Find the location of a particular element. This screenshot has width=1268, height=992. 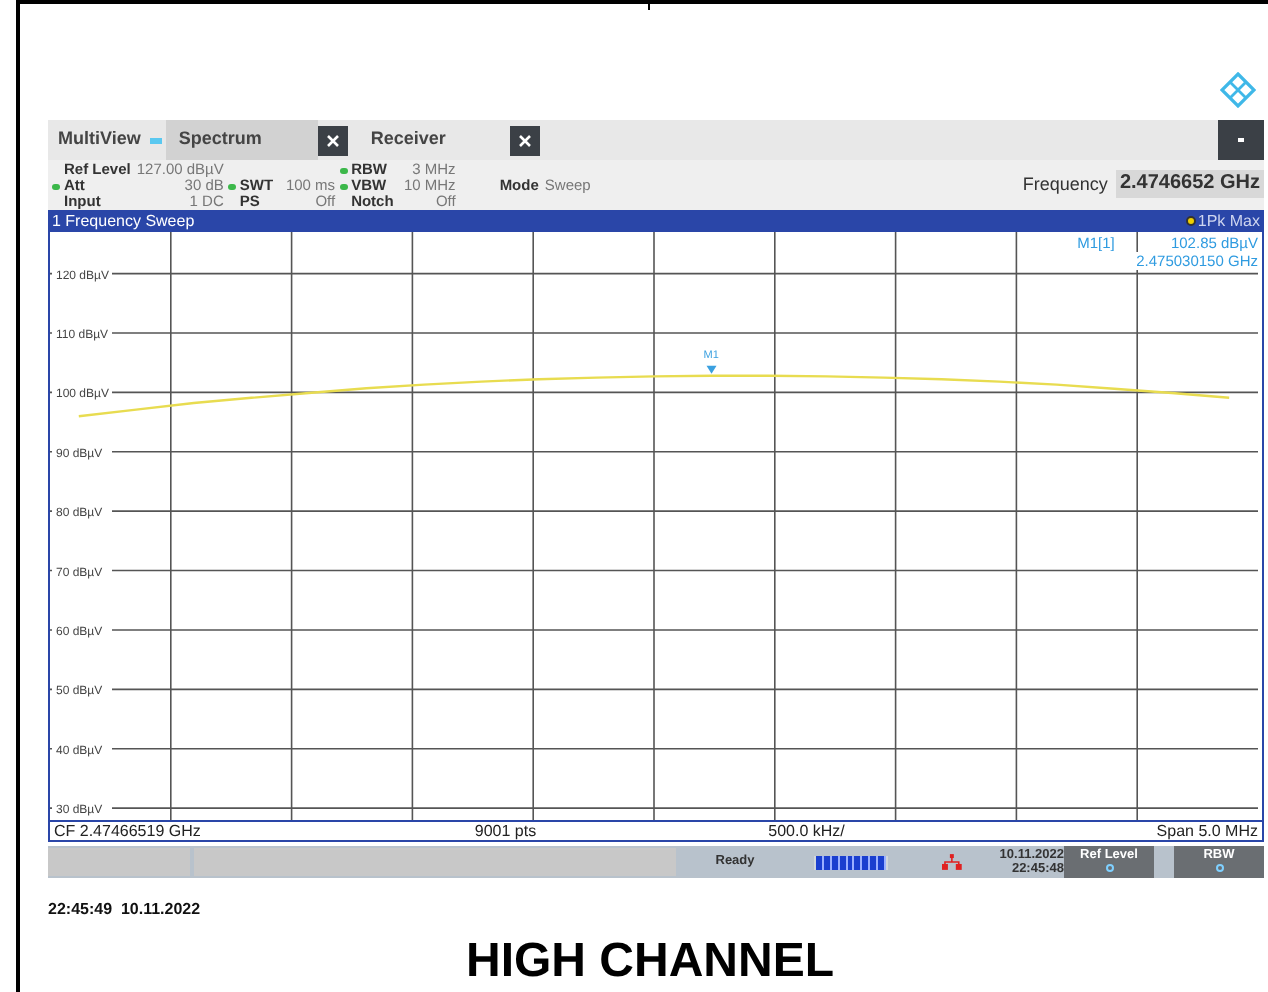

logo-icon is located at coordinates (1238, 90).